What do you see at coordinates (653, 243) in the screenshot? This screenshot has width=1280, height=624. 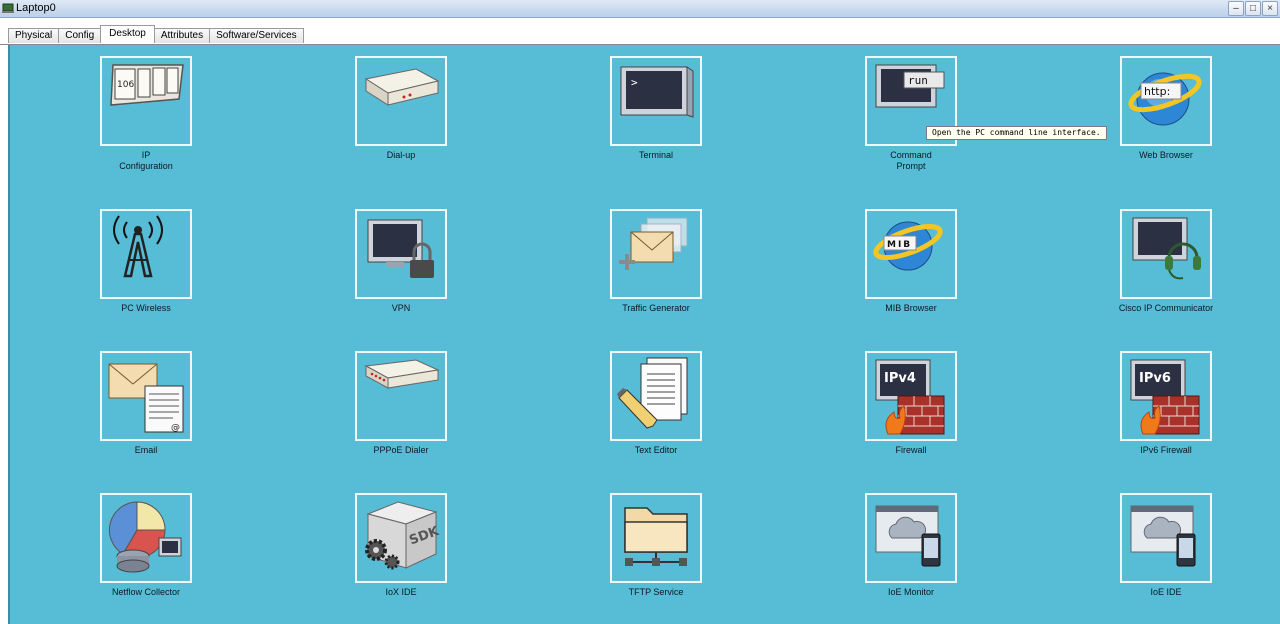 I see `traffic-generator-icon` at bounding box center [653, 243].